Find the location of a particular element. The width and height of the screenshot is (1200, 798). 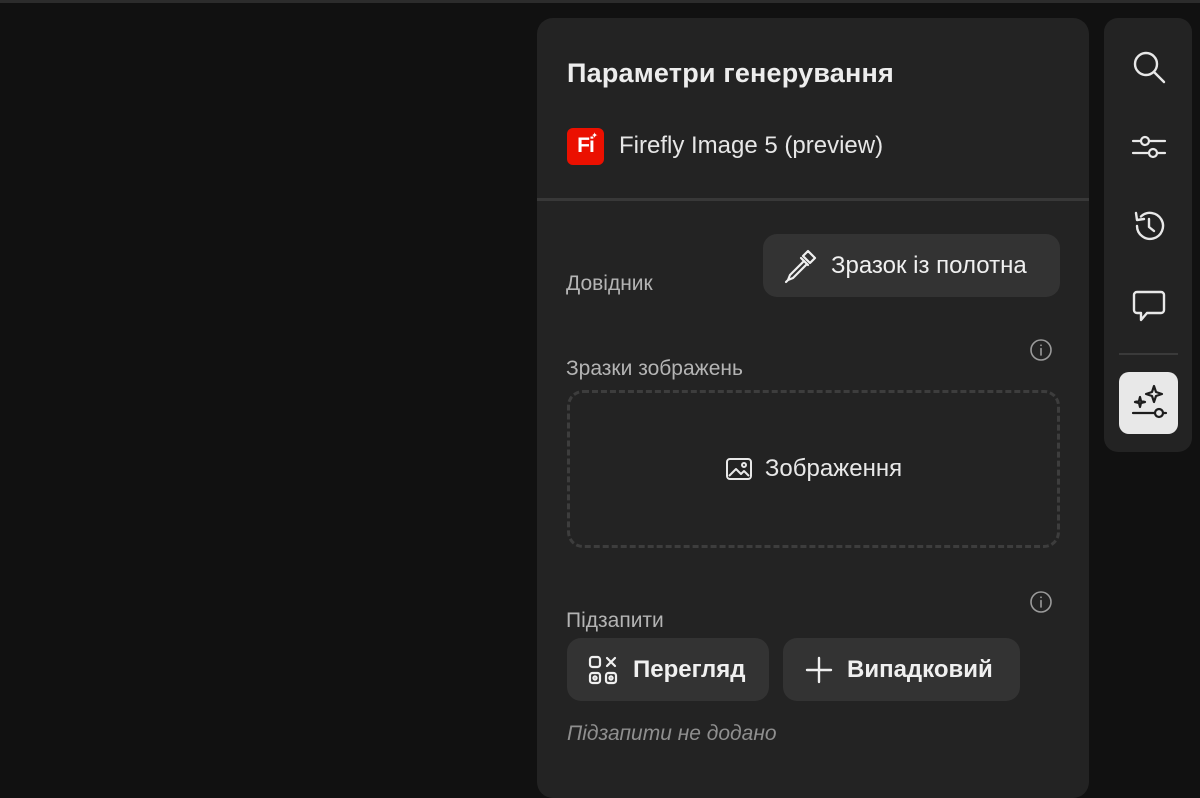

comment-icon is located at coordinates (1148, 306).